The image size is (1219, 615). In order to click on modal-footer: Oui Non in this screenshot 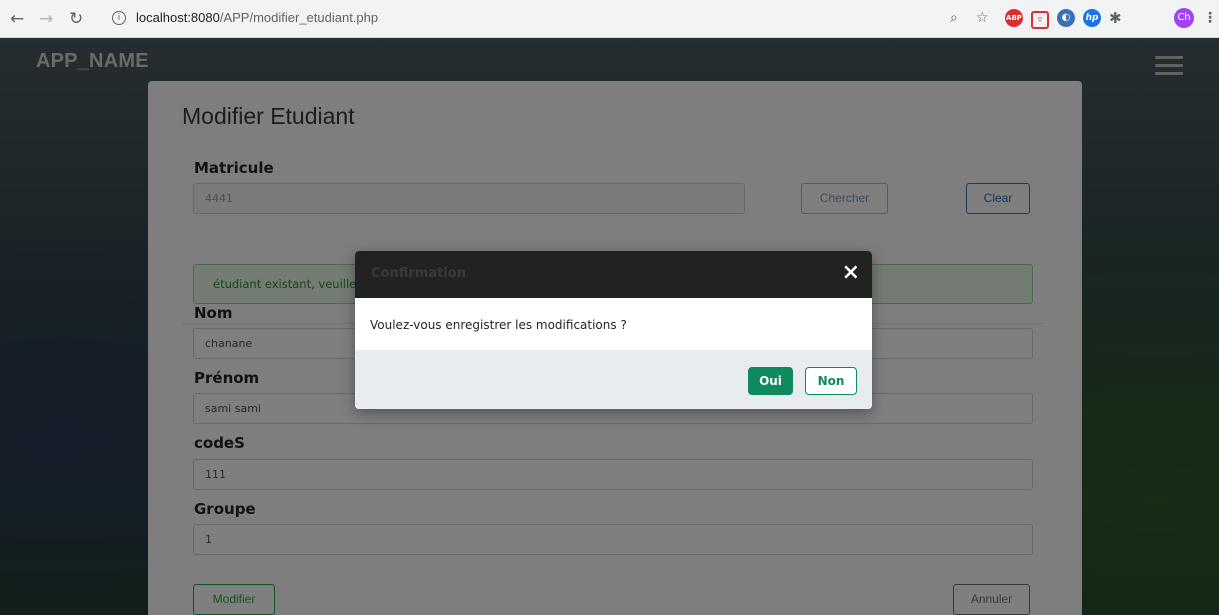, I will do `click(613, 379)`.